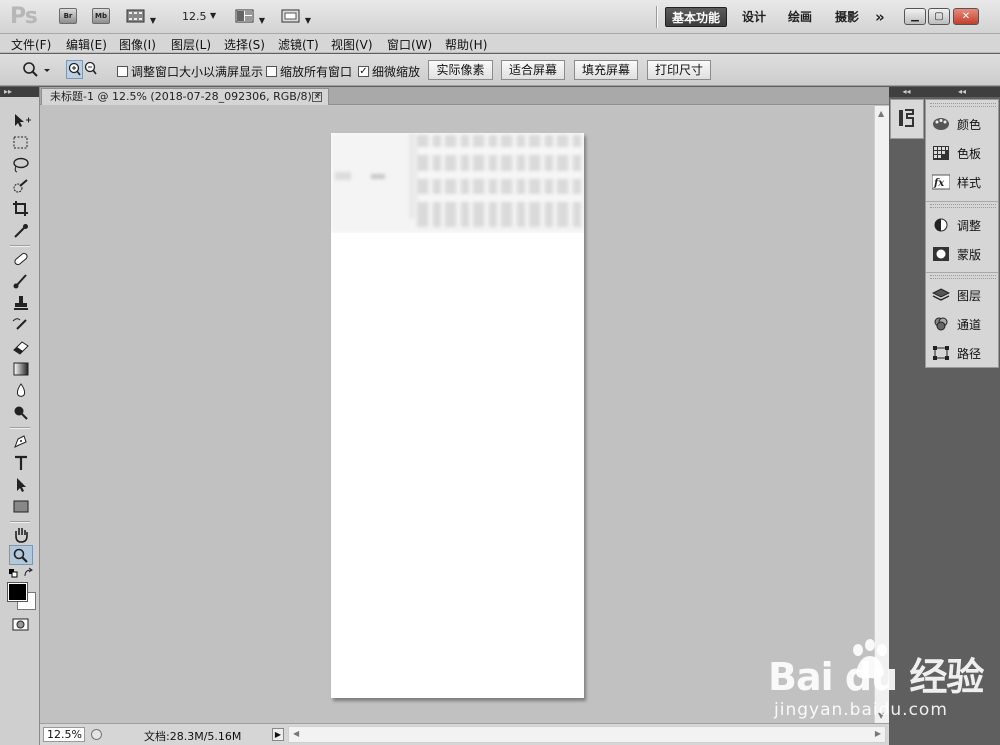 This screenshot has width=1000, height=745. What do you see at coordinates (881, 414) in the screenshot?
I see `vertical-scrollbar: ▲ ▼` at bounding box center [881, 414].